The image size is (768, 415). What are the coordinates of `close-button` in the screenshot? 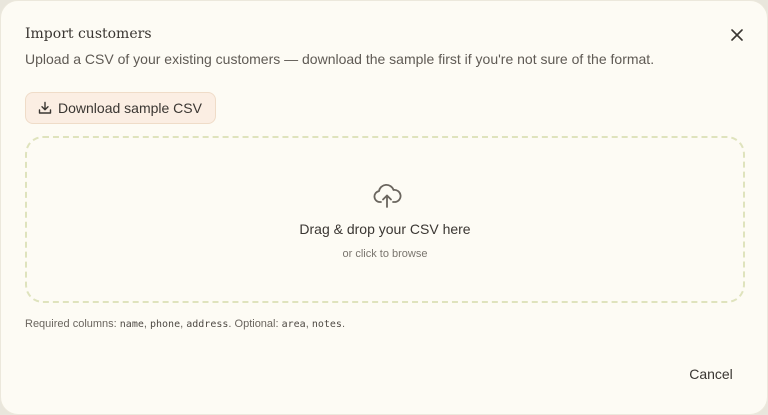 It's located at (737, 35).